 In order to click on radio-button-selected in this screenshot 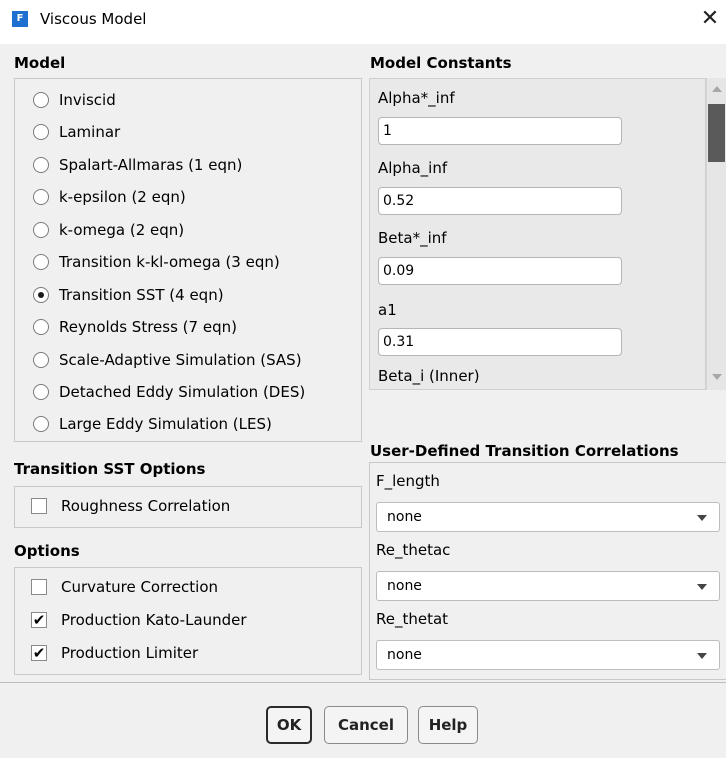, I will do `click(41, 295)`.